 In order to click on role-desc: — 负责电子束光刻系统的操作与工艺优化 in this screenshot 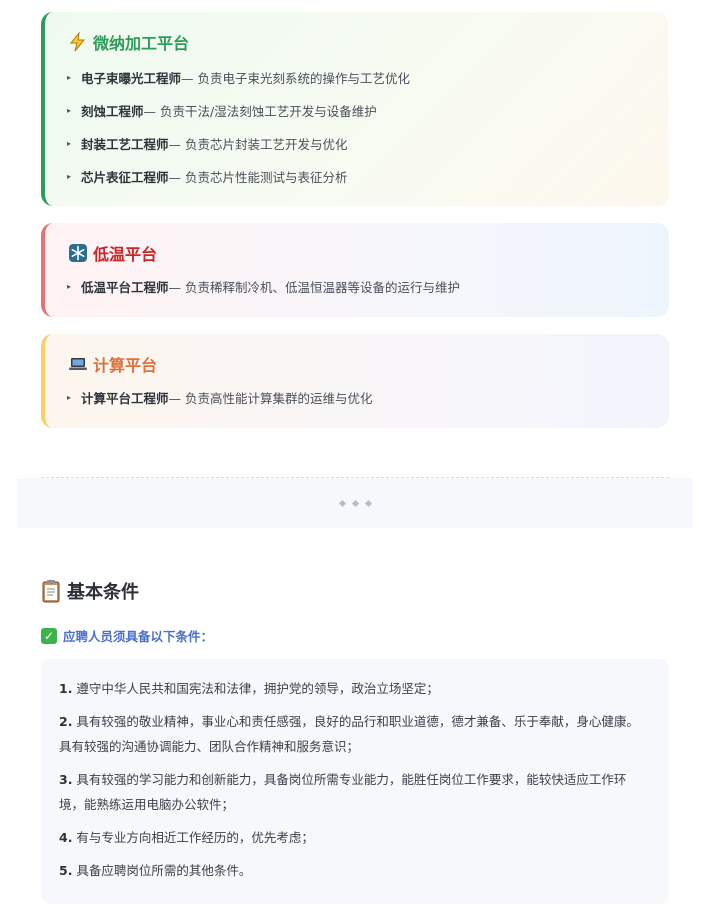, I will do `click(295, 78)`.